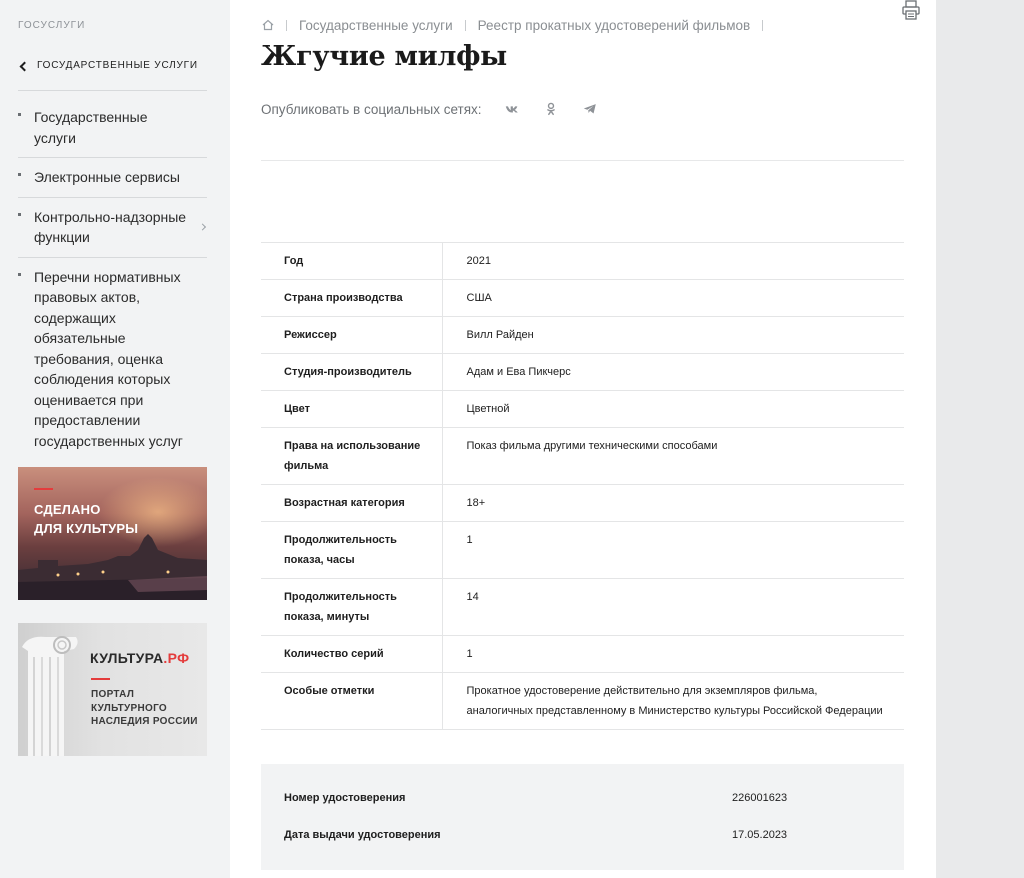 The height and width of the screenshot is (878, 1024). Describe the element at coordinates (24, 66) in the screenshot. I see `chevron-left-icon` at that location.